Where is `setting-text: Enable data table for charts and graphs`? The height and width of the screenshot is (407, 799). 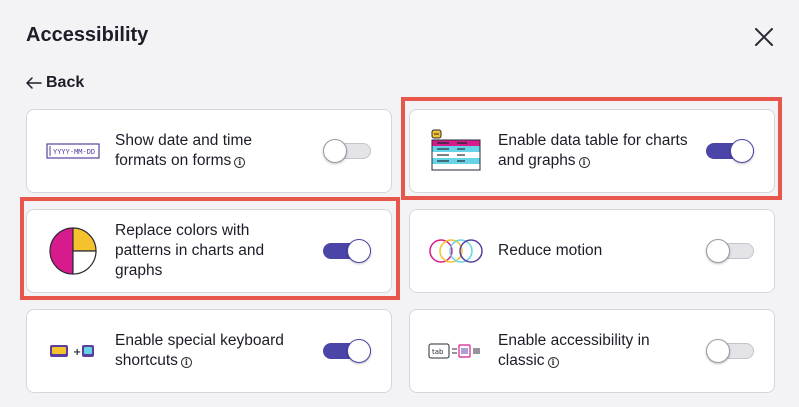
setting-text: Enable data table for charts and graphs is located at coordinates (593, 150).